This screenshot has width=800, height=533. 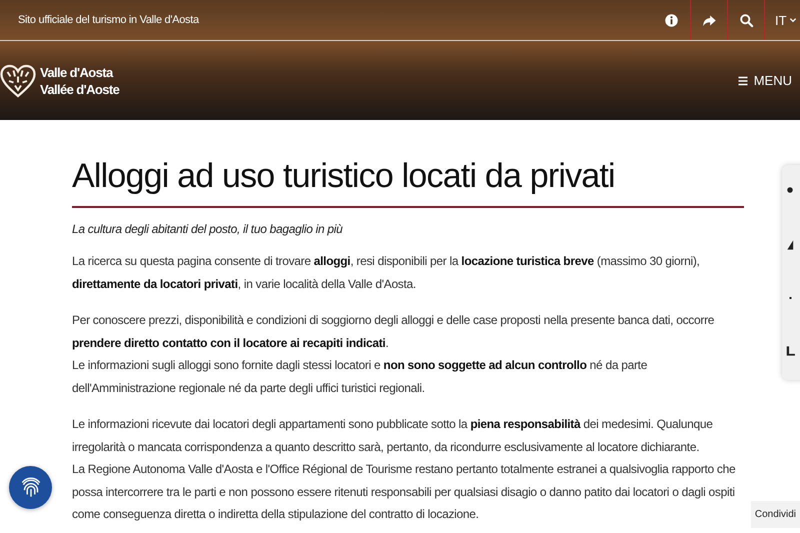 What do you see at coordinates (790, 190) in the screenshot?
I see `dot-icon` at bounding box center [790, 190].